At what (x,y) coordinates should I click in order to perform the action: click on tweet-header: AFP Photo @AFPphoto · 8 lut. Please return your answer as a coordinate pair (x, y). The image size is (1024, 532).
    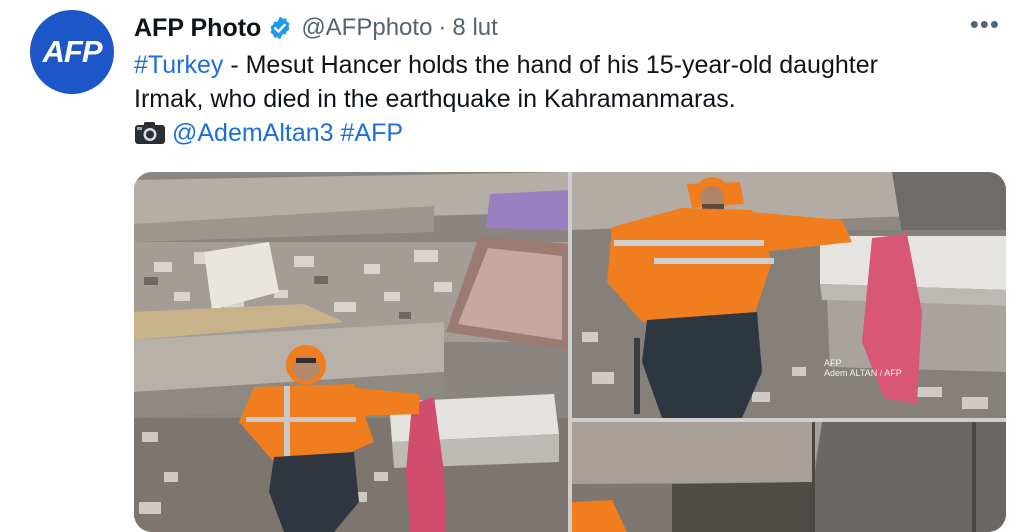
    Looking at the image, I should click on (316, 28).